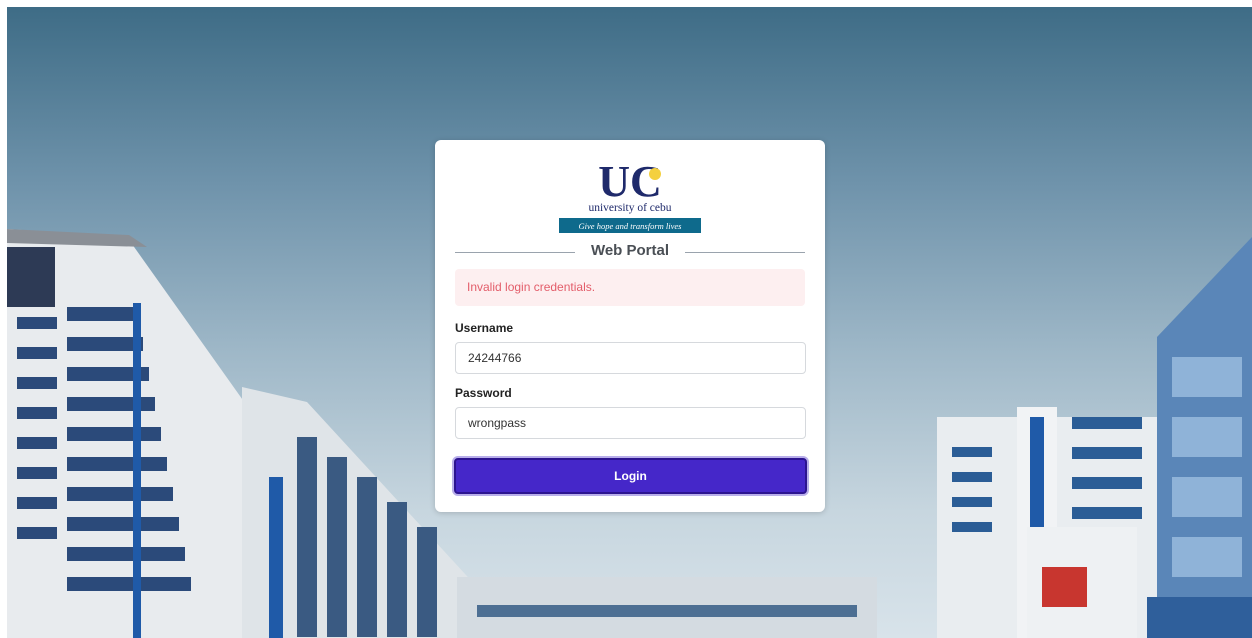 The width and height of the screenshot is (1252, 638). I want to click on logo-tagline: Give hope and transform lives, so click(631, 226).